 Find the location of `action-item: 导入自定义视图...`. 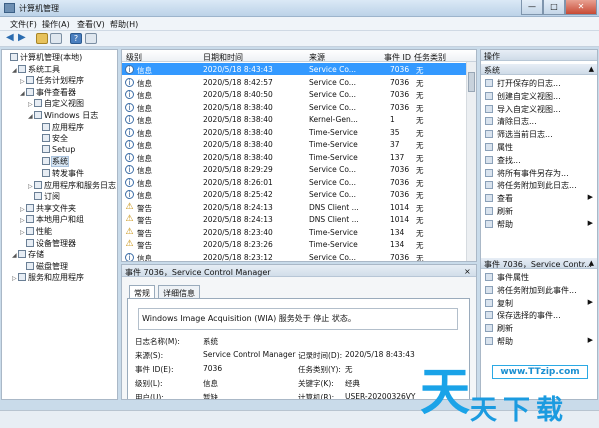

action-item: 导入自定义视图... is located at coordinates (540, 109).